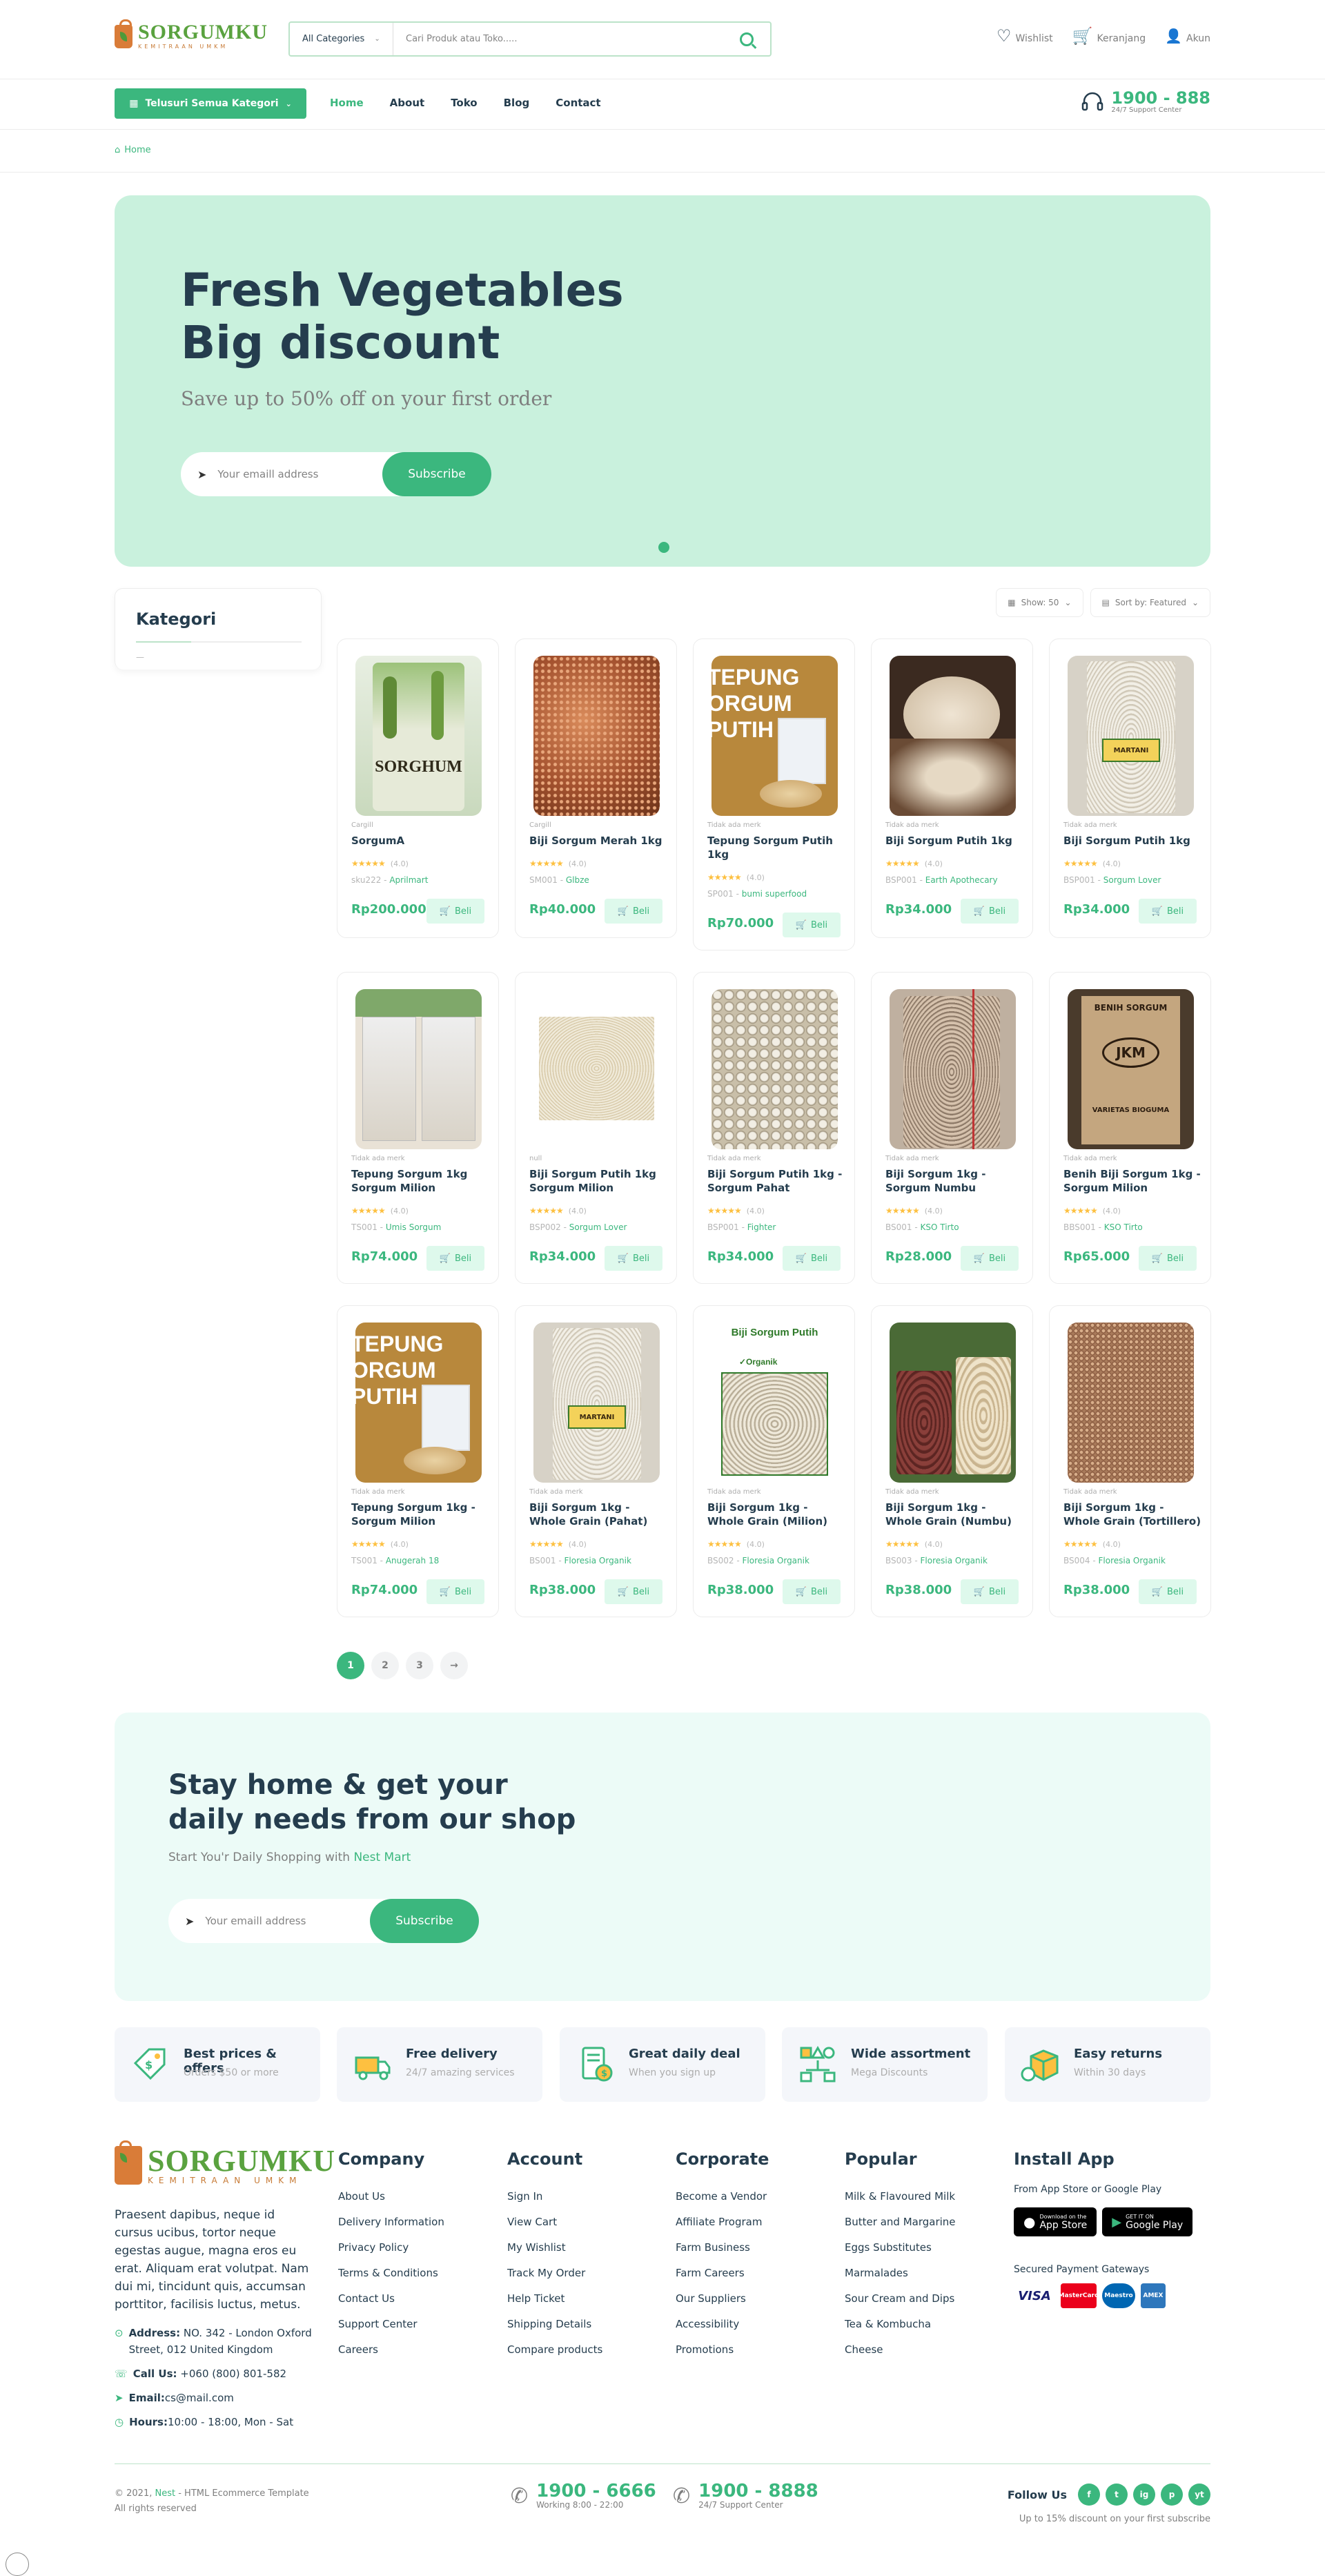 This screenshot has height=2576, width=1325. Describe the element at coordinates (774, 894) in the screenshot. I see `vendor-link: bumi superfood` at that location.